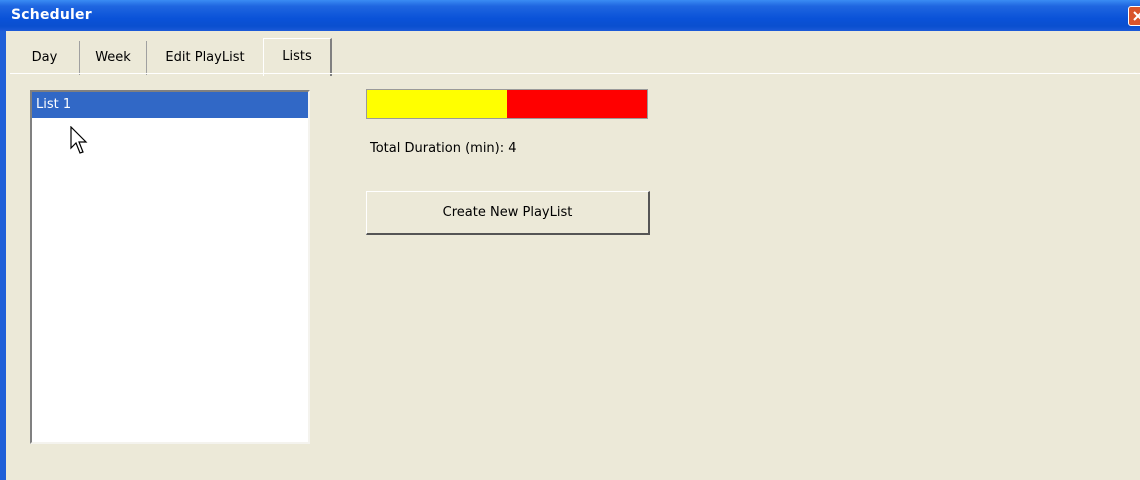 The width and height of the screenshot is (1140, 480). I want to click on total-duration-label: Total Duration (min): 4, so click(443, 148).